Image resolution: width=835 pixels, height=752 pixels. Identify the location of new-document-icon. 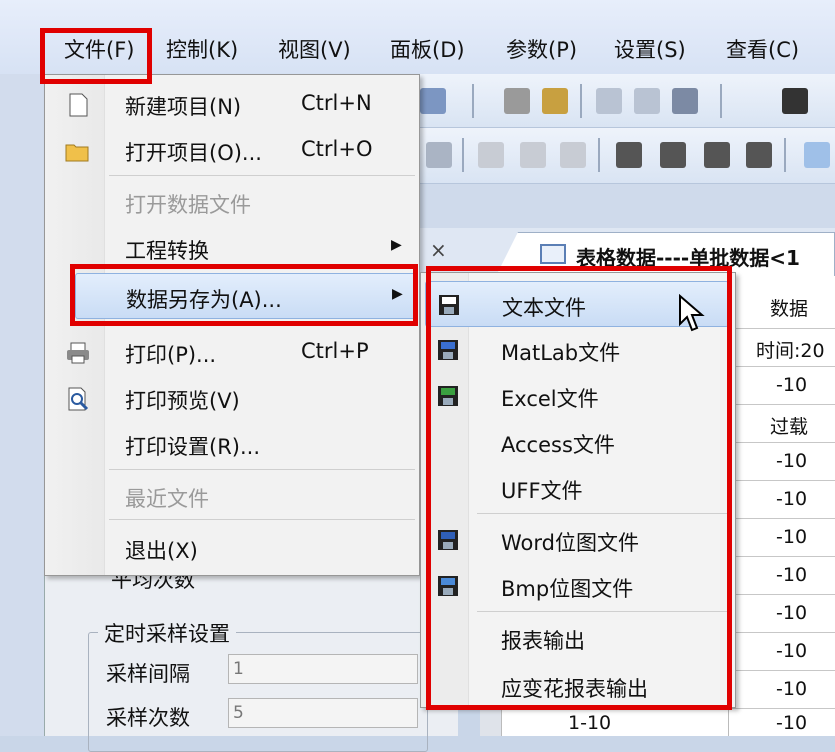
(78, 105).